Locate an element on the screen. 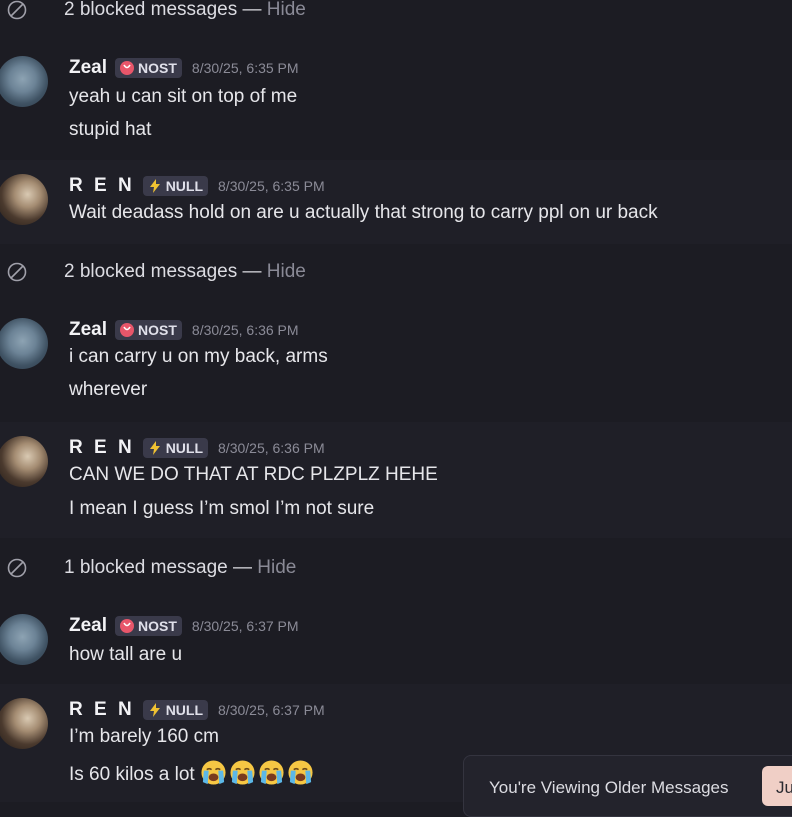 Image resolution: width=792 pixels, height=817 pixels. emoji-row is located at coordinates (258, 772).